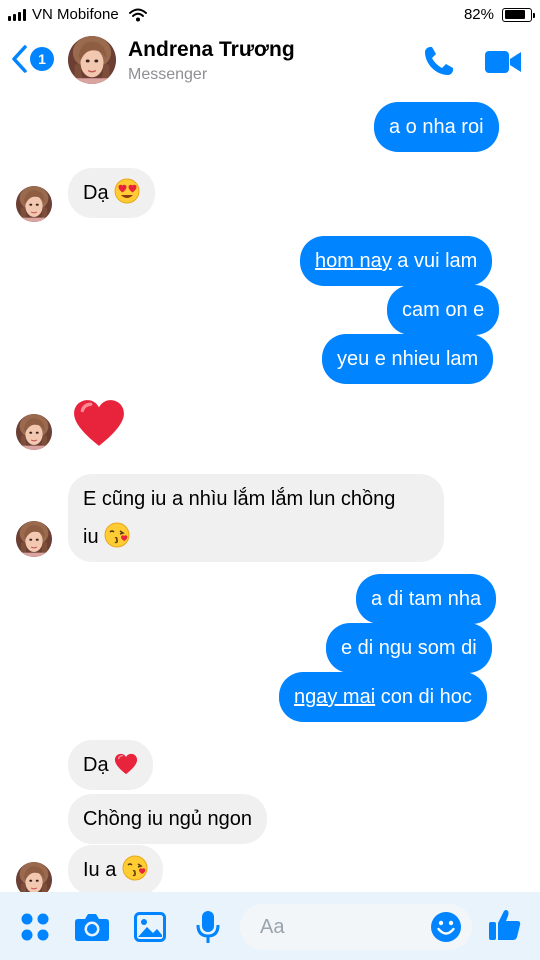  I want to click on message-text: Iu a, so click(100, 870).